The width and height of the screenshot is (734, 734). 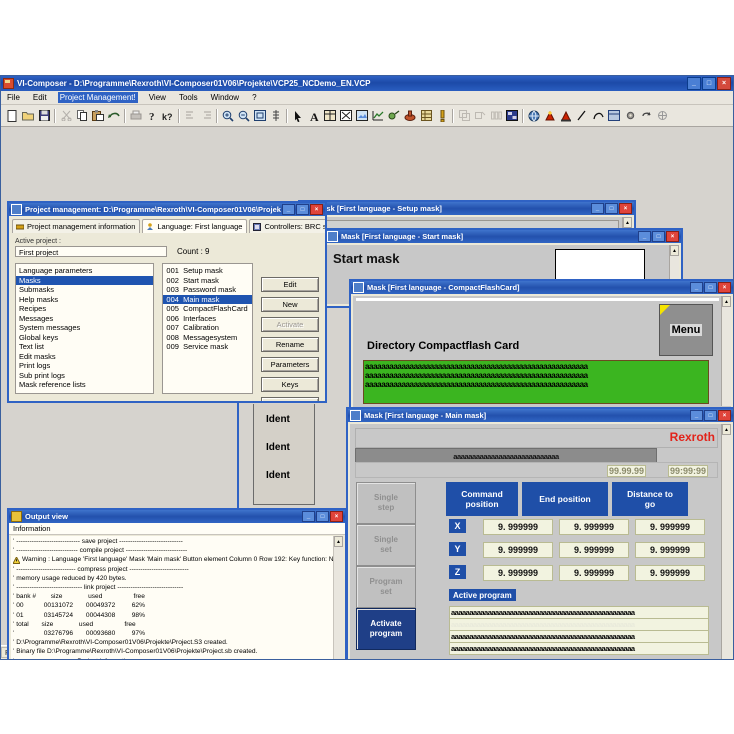 I want to click on rotate-icon, so click(x=646, y=116).